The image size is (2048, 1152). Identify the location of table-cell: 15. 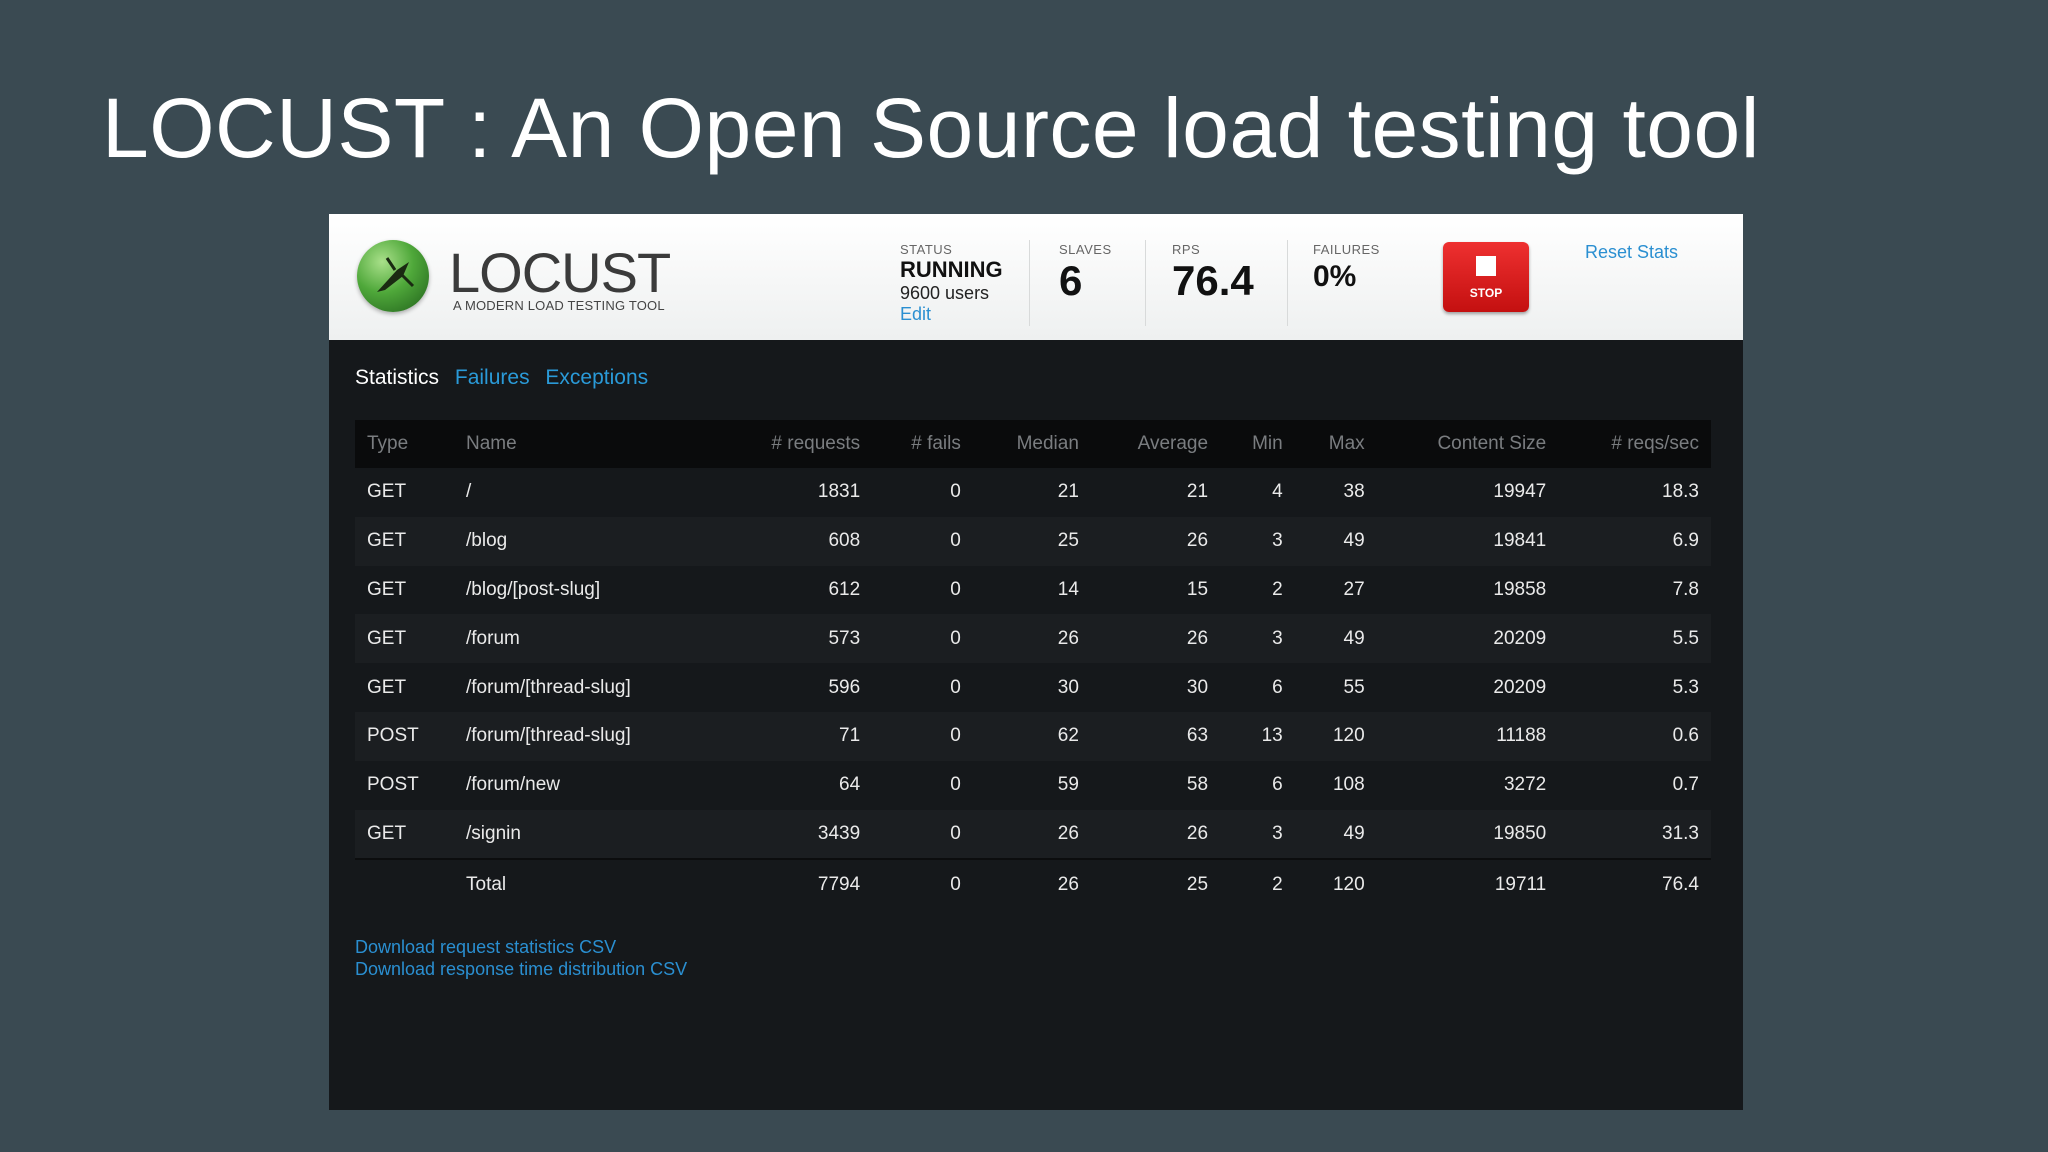
(1155, 590).